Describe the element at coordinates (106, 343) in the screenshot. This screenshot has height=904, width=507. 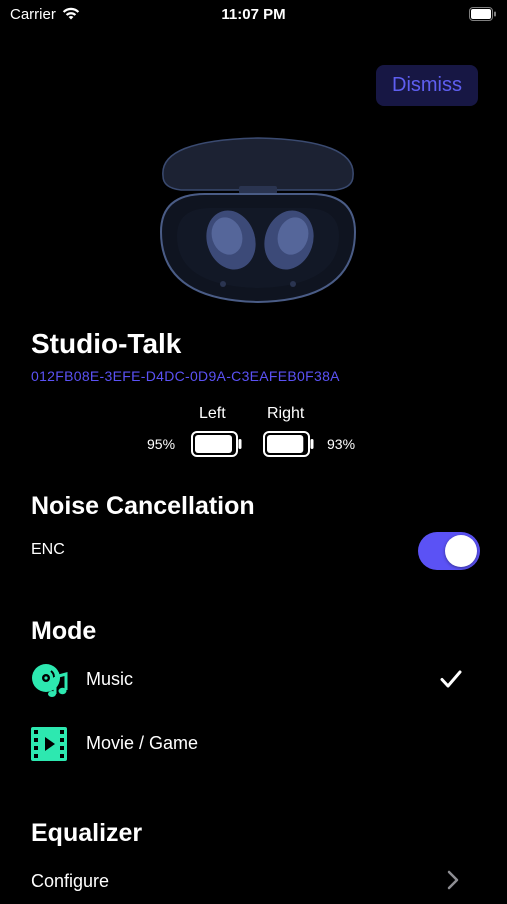
I see `device-name: Studio-Talk` at that location.